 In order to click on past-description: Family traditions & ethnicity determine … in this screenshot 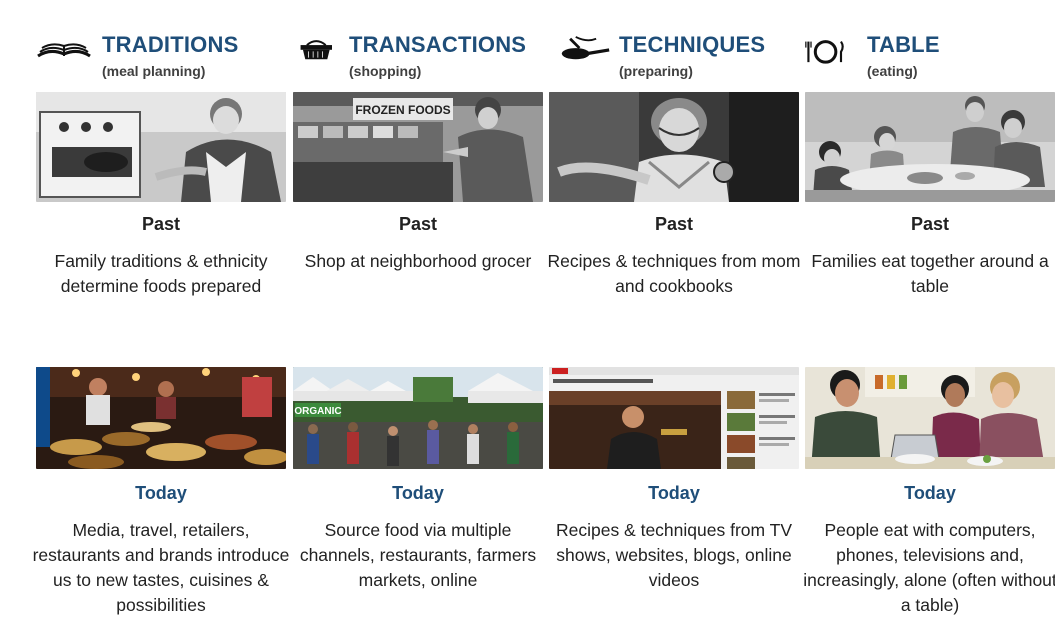, I will do `click(161, 273)`.